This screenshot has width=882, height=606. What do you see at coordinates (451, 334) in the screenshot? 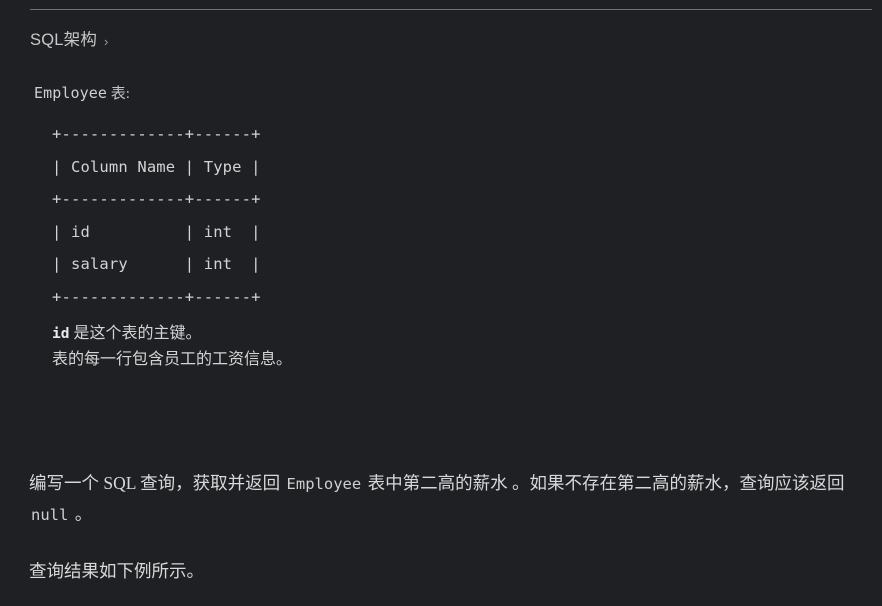
I see `schema-note-primary-key: id 是这个表的主键。` at bounding box center [451, 334].